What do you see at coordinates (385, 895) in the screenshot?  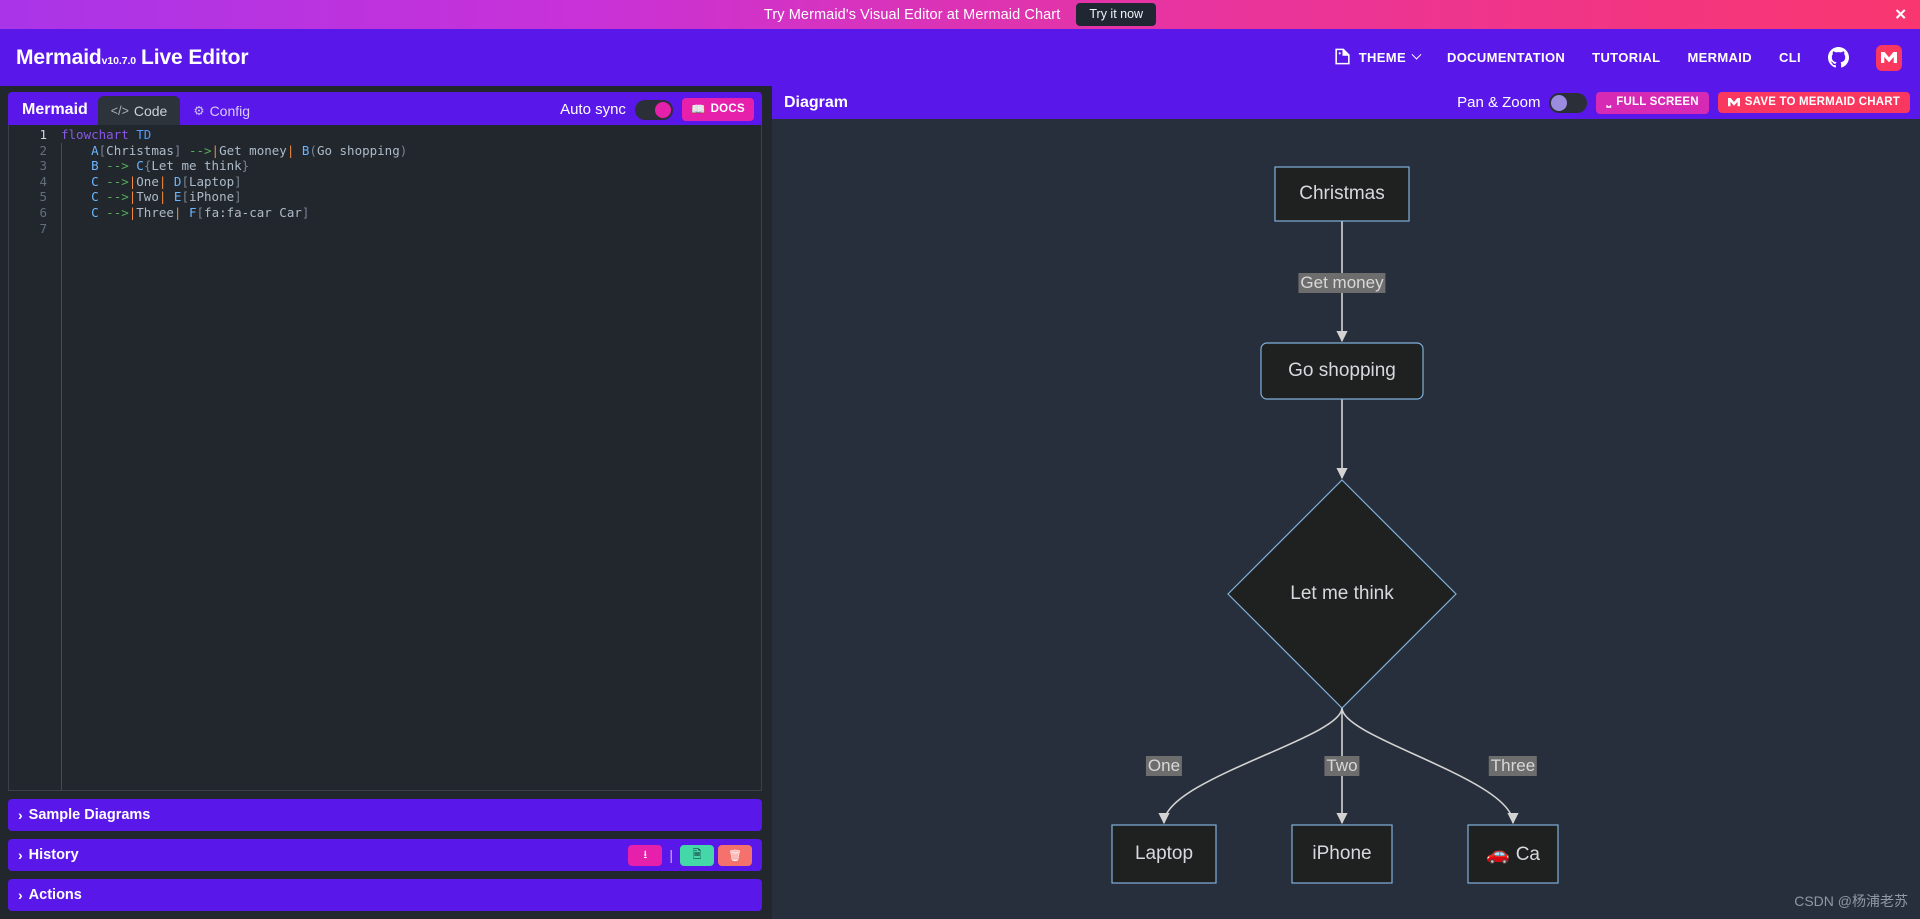 I see `accordion-actions: › Actions` at bounding box center [385, 895].